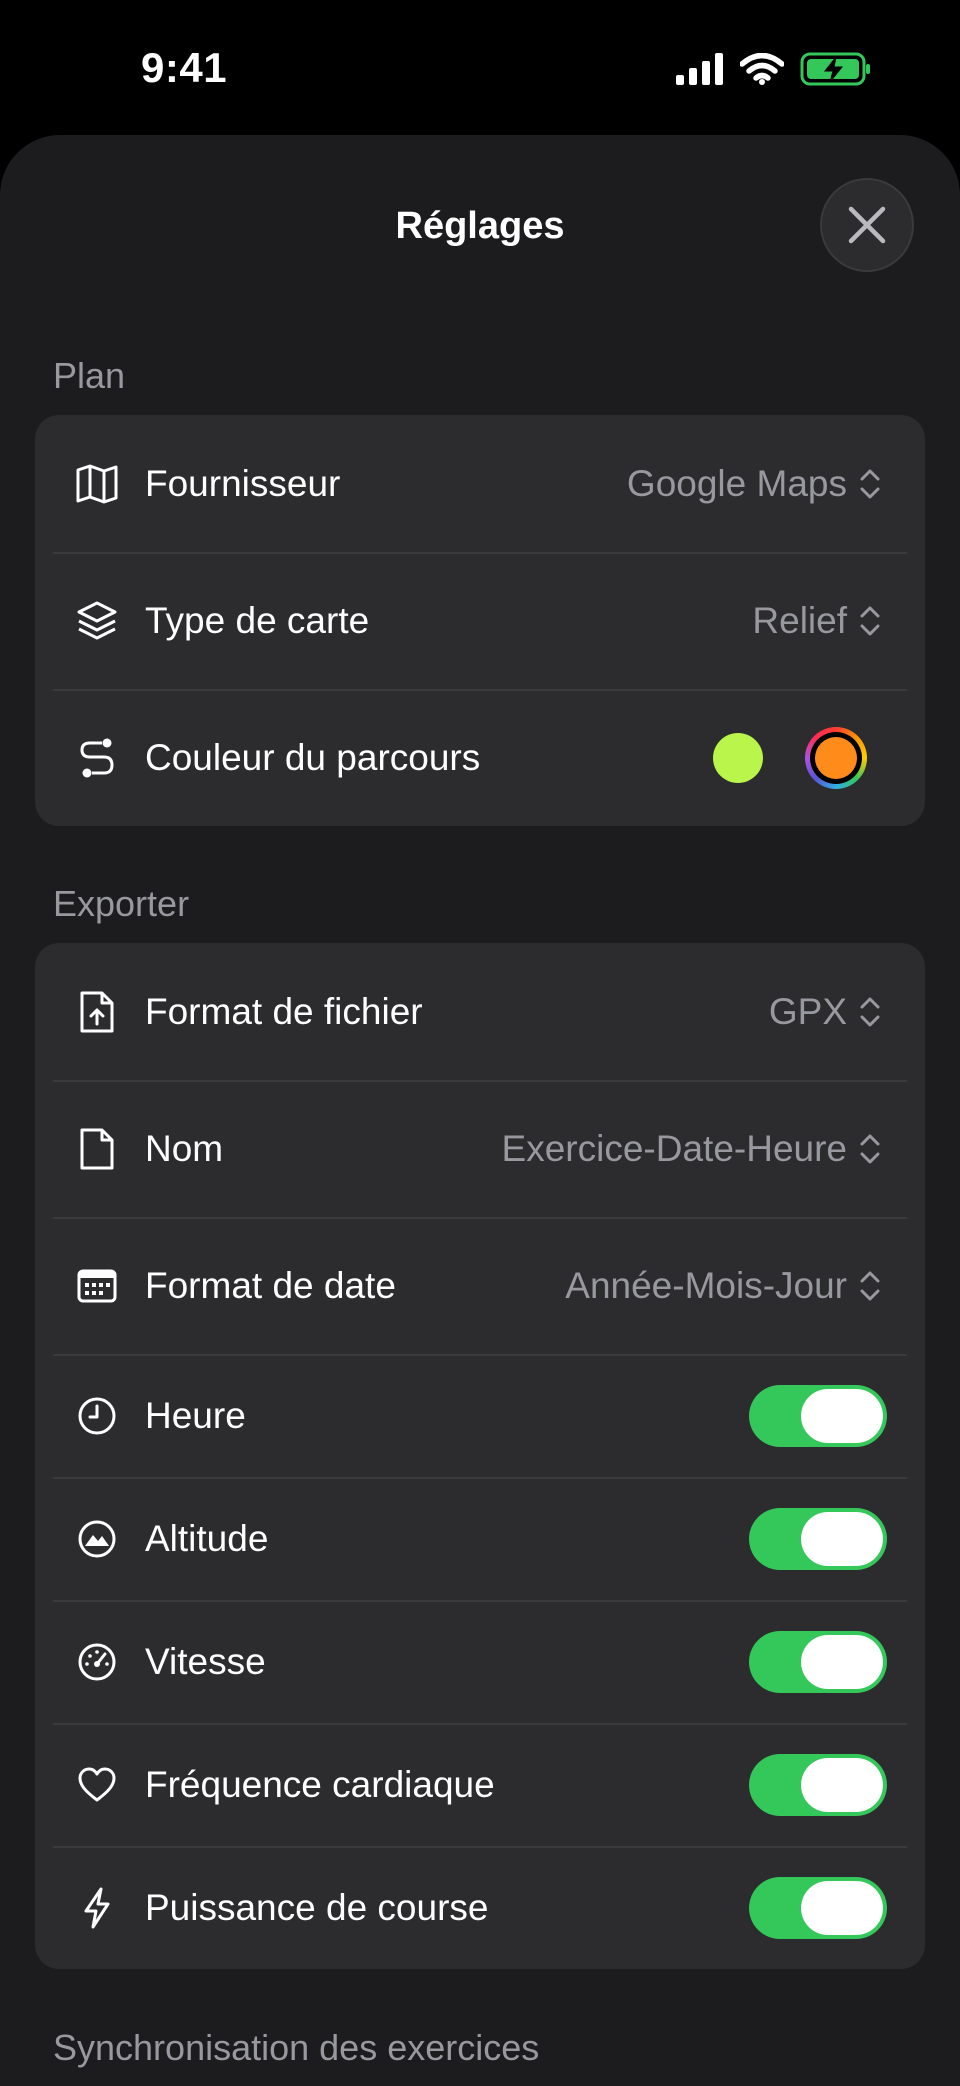  Describe the element at coordinates (243, 483) in the screenshot. I see `row-label: Fournisseur` at that location.